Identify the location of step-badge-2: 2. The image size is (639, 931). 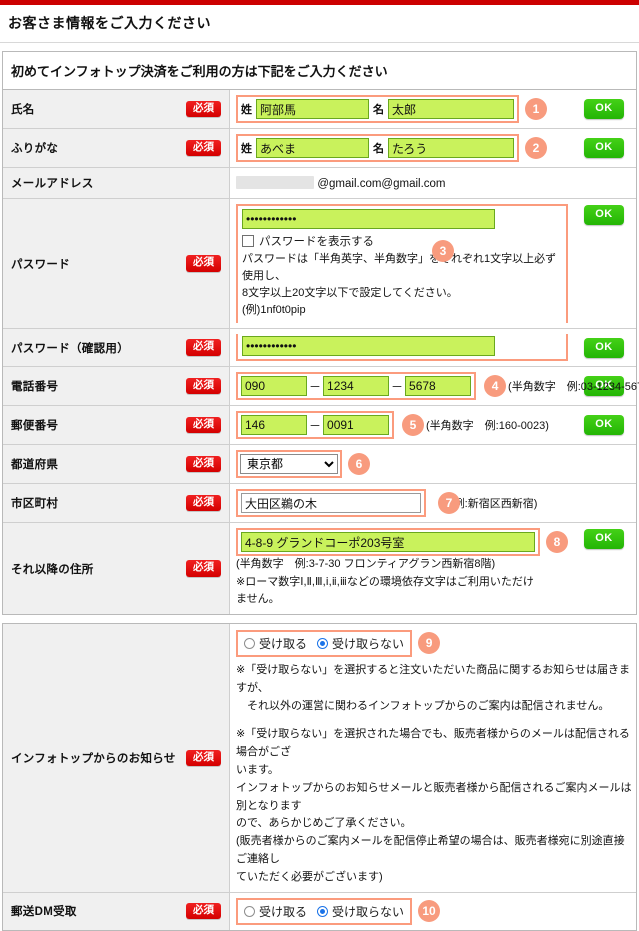
(536, 148).